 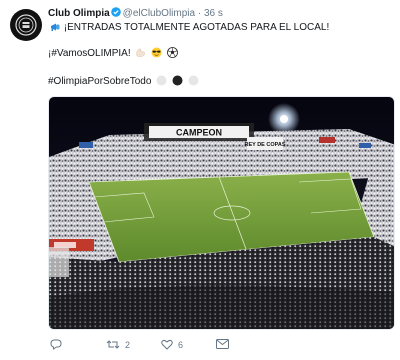 What do you see at coordinates (213, 13) in the screenshot?
I see `tweet-time: 36 s` at bounding box center [213, 13].